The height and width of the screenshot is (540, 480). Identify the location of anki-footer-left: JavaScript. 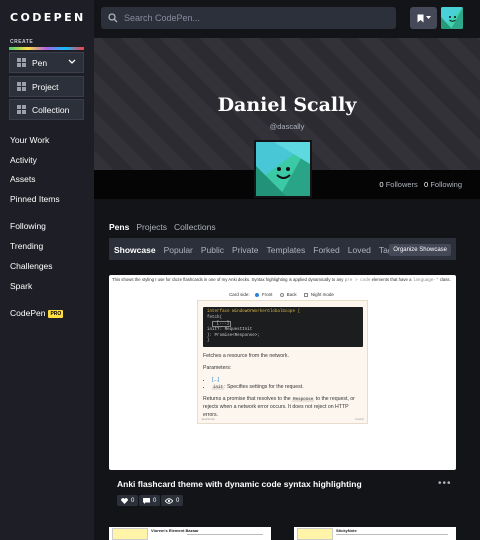
(208, 419).